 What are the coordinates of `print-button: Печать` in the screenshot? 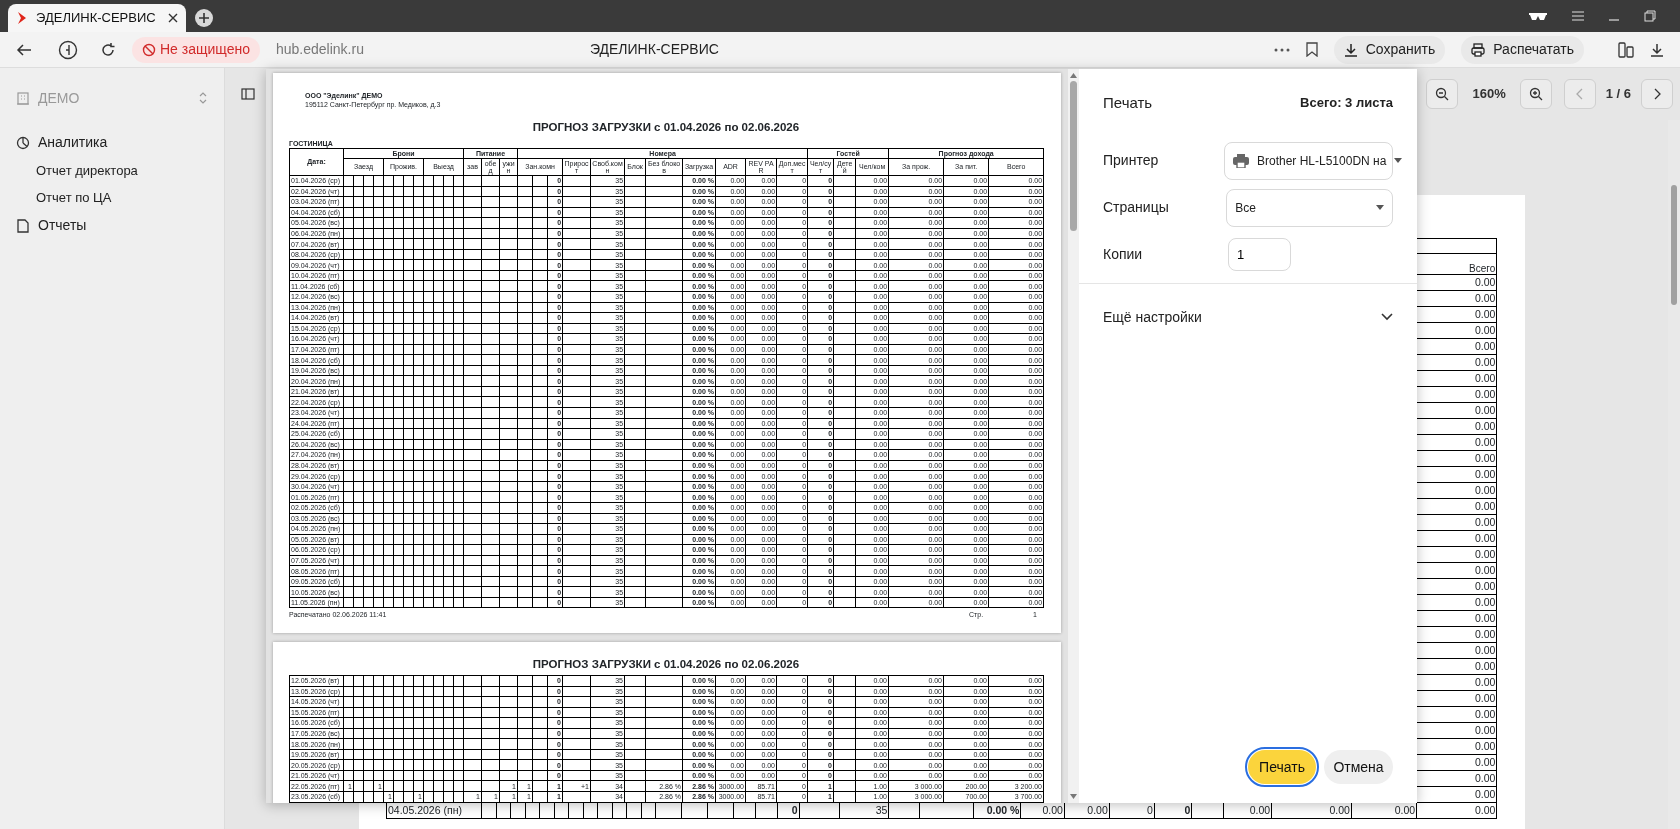 It's located at (1282, 767).